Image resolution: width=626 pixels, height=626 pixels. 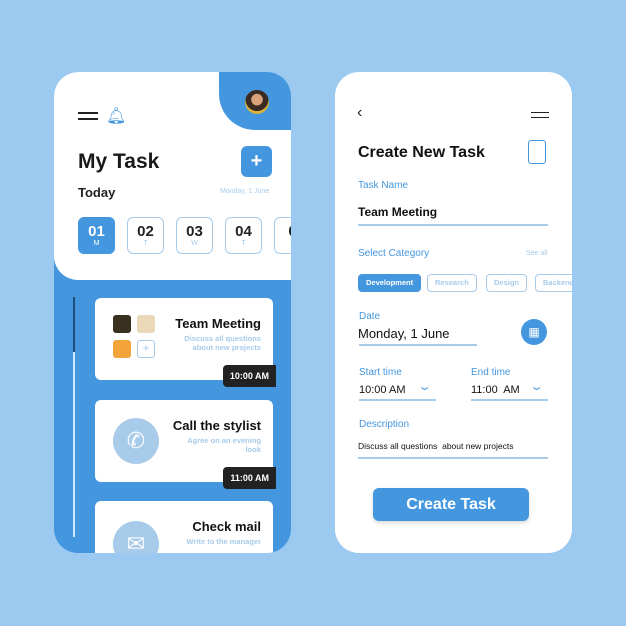 What do you see at coordinates (97, 192) in the screenshot?
I see `today-label: Today` at bounding box center [97, 192].